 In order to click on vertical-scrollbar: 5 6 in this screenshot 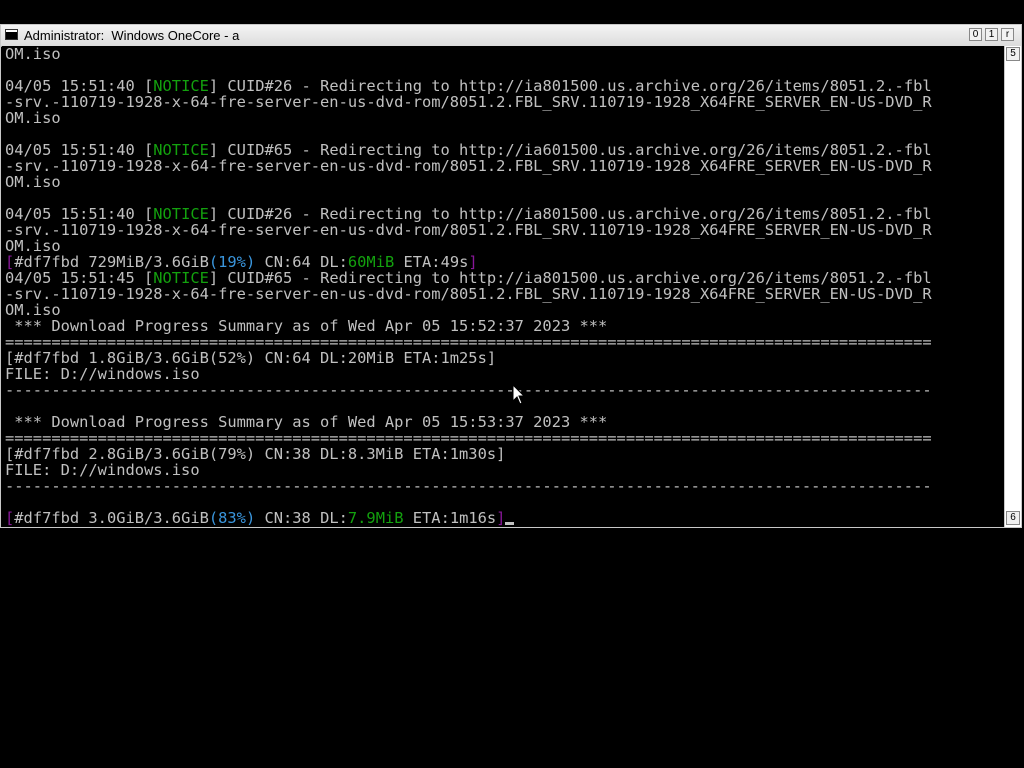, I will do `click(1012, 286)`.